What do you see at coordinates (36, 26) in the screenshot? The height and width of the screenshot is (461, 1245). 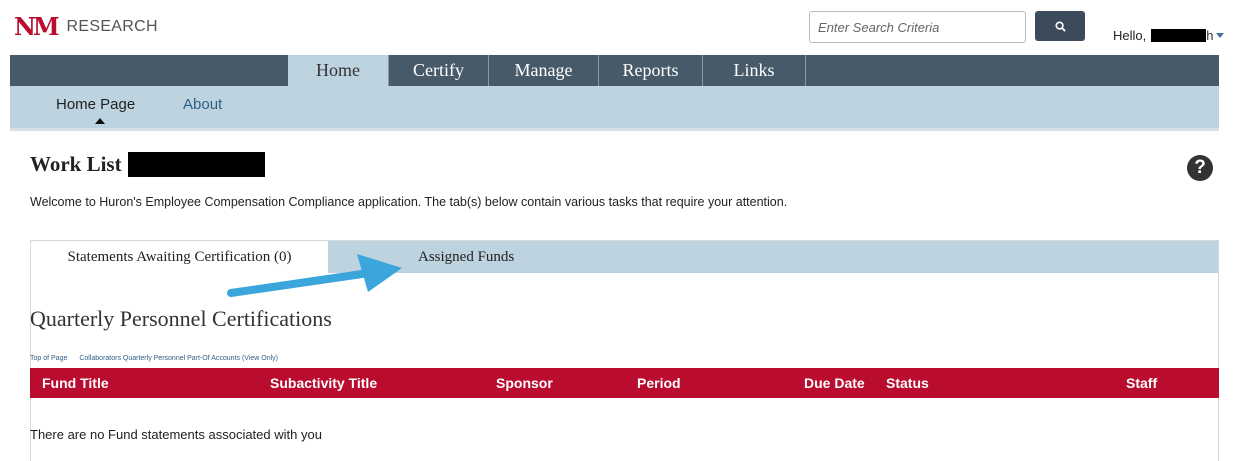 I see `logo-mark: NM` at bounding box center [36, 26].